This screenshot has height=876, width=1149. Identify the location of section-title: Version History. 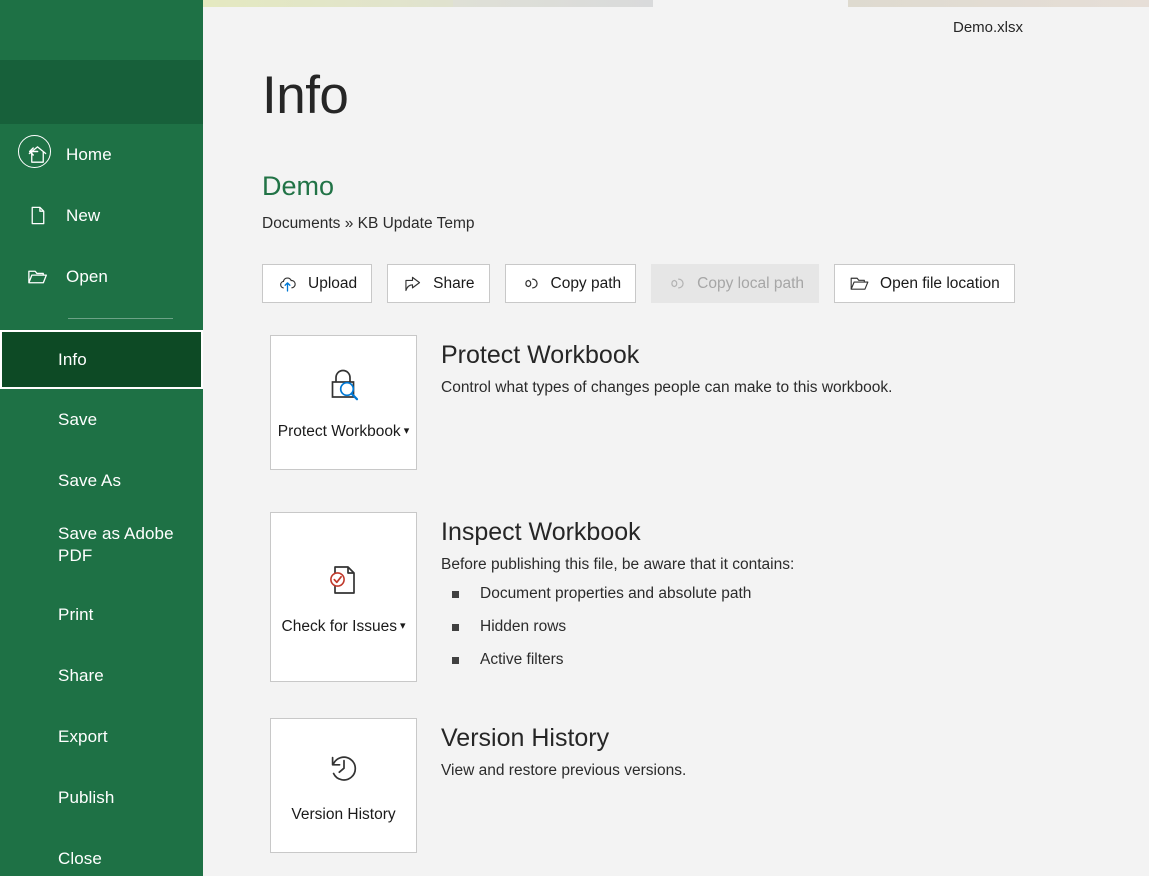
(525, 738).